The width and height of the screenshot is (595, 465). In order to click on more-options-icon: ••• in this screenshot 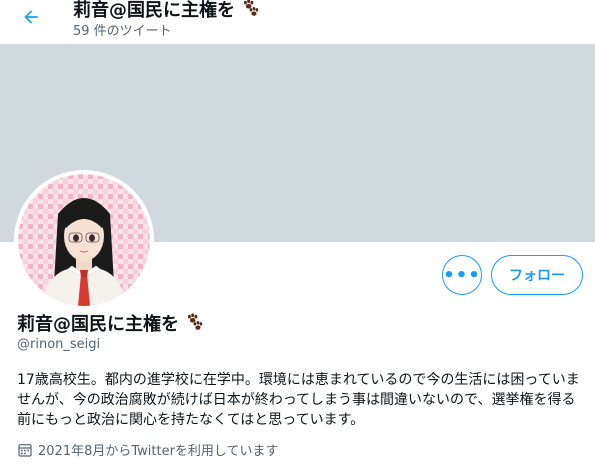, I will do `click(462, 275)`.